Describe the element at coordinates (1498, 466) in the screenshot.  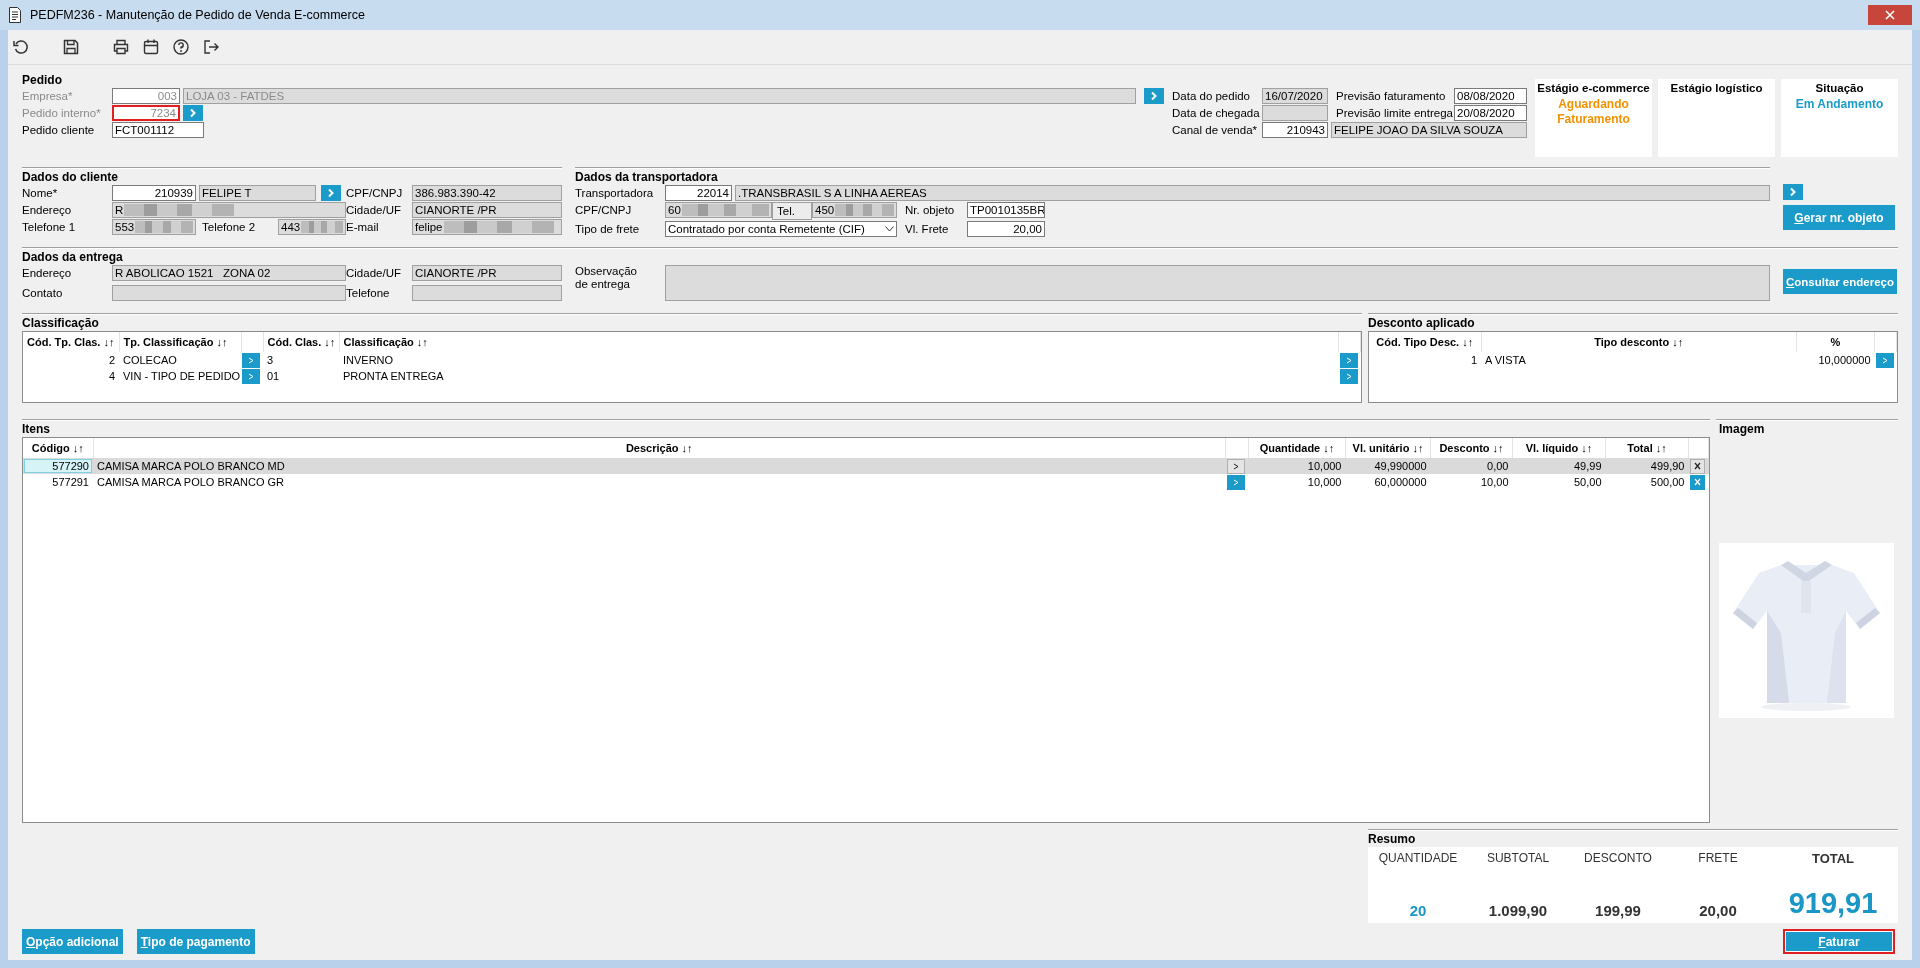
I see `table-cell: 0,00` at that location.